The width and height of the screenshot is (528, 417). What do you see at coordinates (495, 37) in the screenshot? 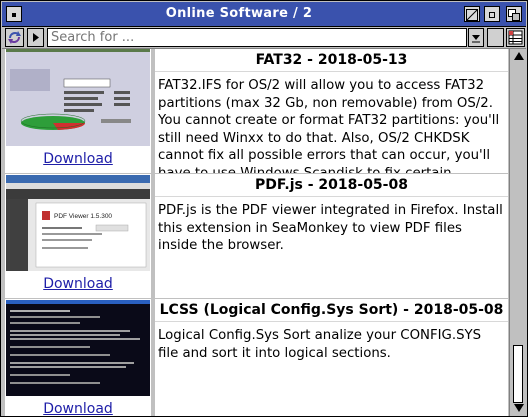
I see `blank-button` at bounding box center [495, 37].